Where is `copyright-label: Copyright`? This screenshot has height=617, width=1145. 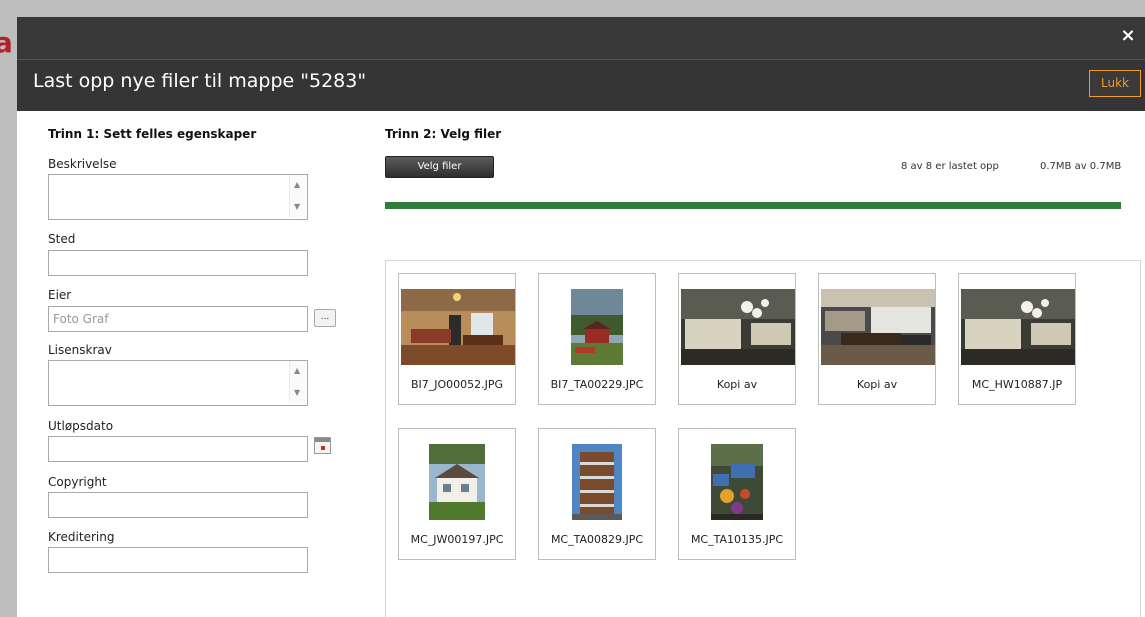 copyright-label: Copyright is located at coordinates (77, 482).